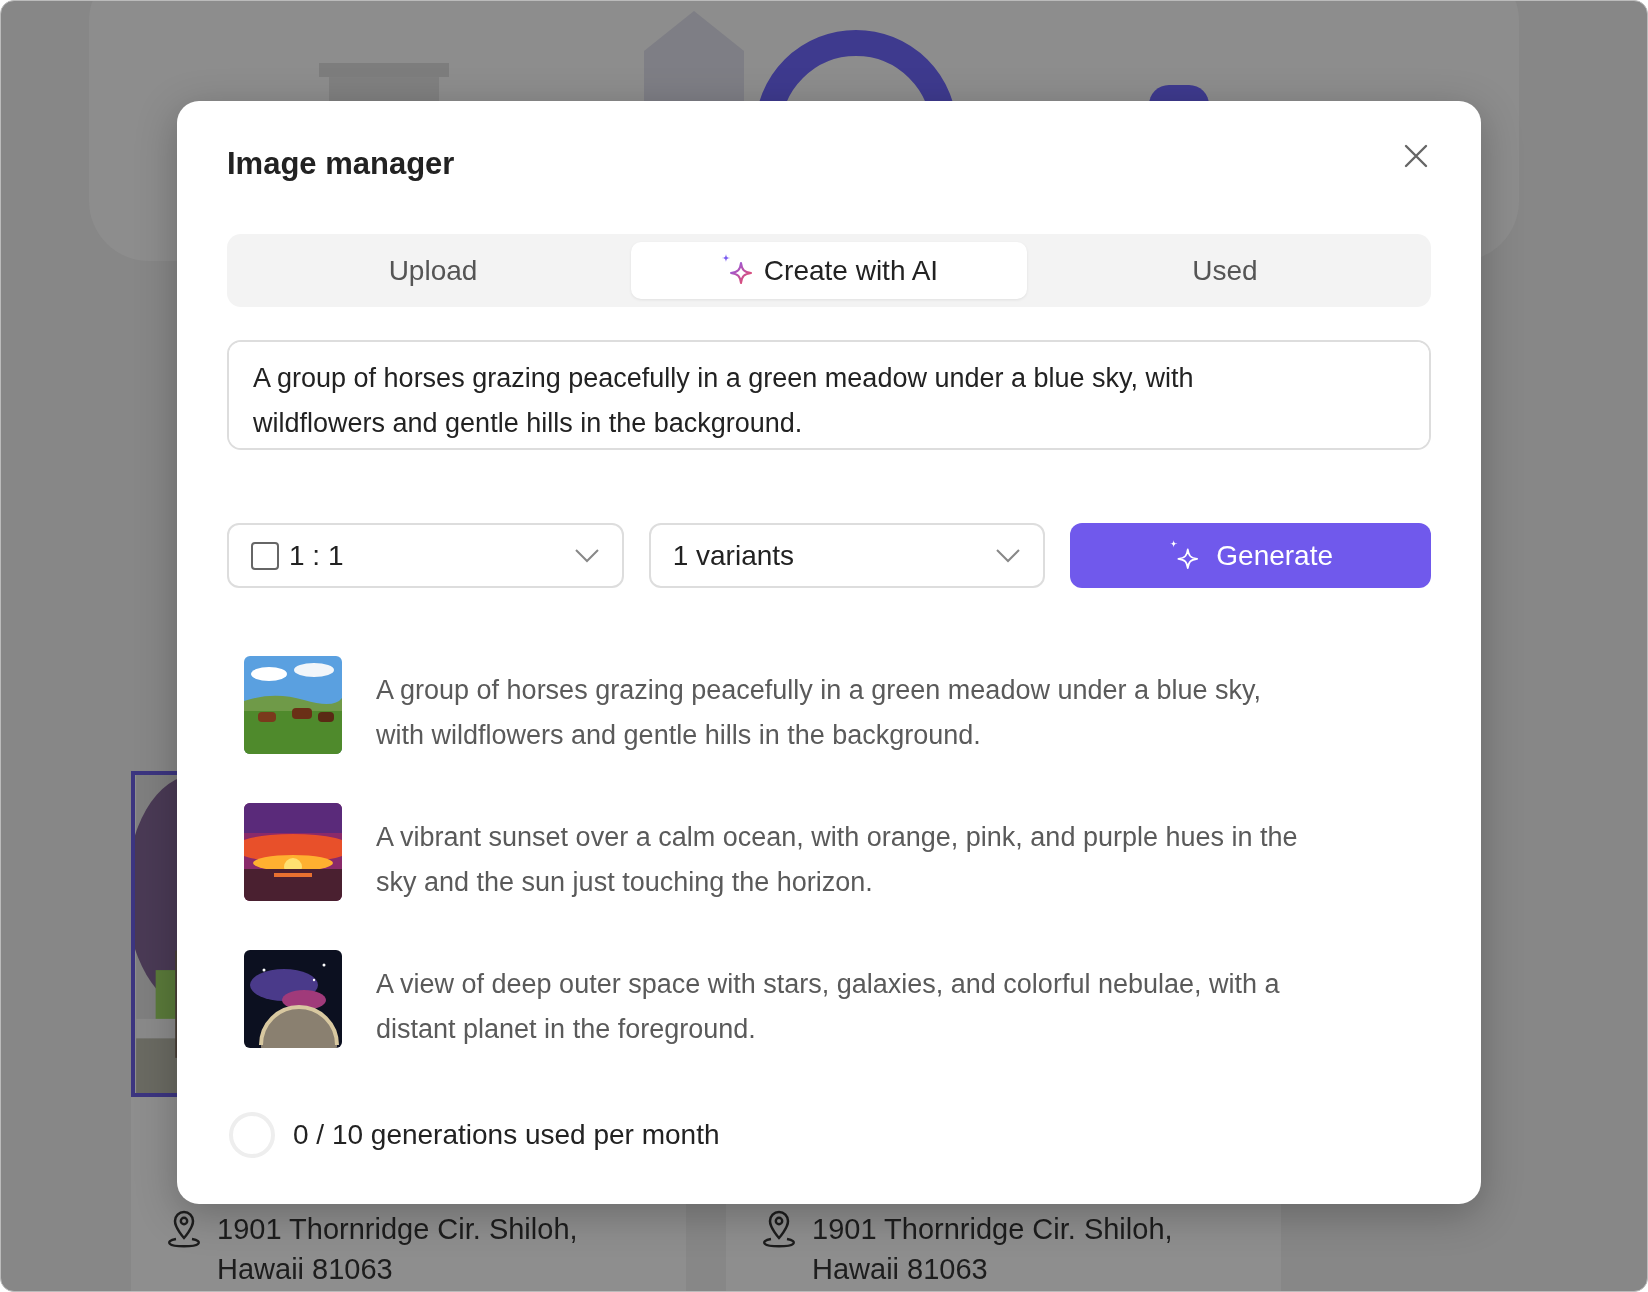 The width and height of the screenshot is (1648, 1292). Describe the element at coordinates (433, 271) in the screenshot. I see `tab: Upload` at that location.